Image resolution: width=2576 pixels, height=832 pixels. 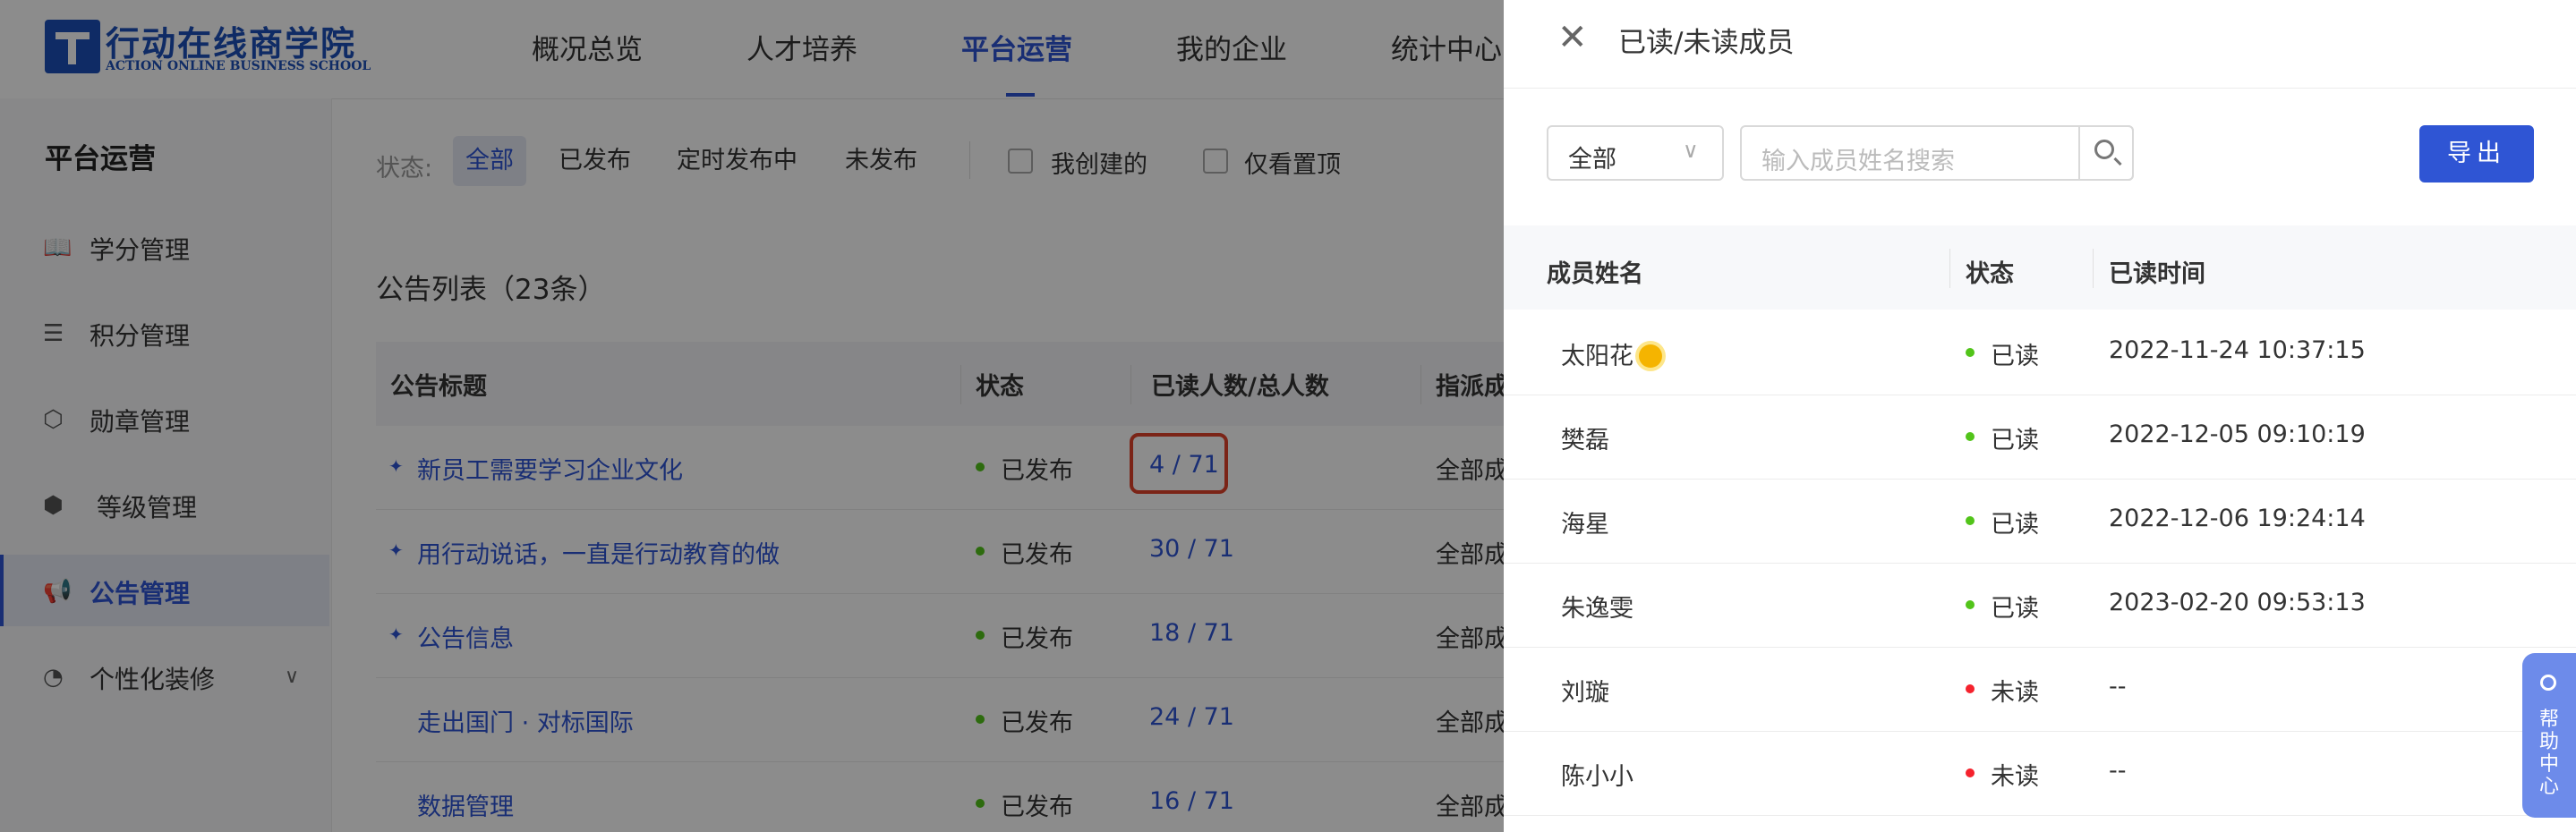 I want to click on help-center-tab: 帮助中心, so click(x=2549, y=735).